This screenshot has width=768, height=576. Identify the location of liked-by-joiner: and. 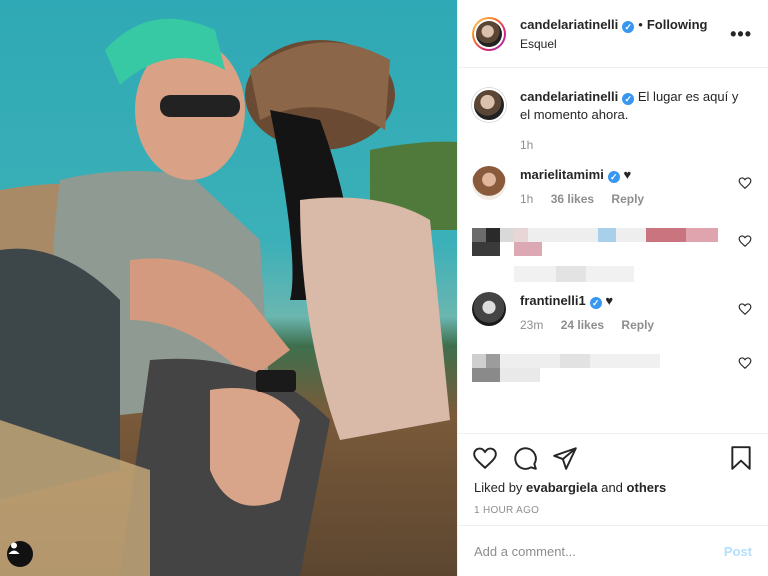
(612, 487).